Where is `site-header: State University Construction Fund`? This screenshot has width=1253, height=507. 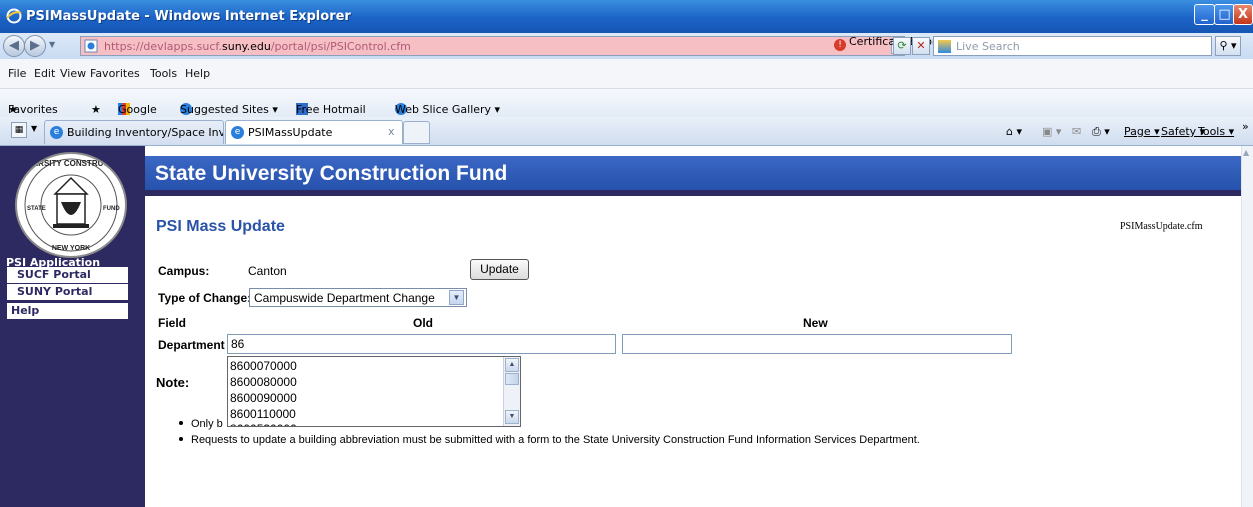 site-header: State University Construction Fund is located at coordinates (694, 176).